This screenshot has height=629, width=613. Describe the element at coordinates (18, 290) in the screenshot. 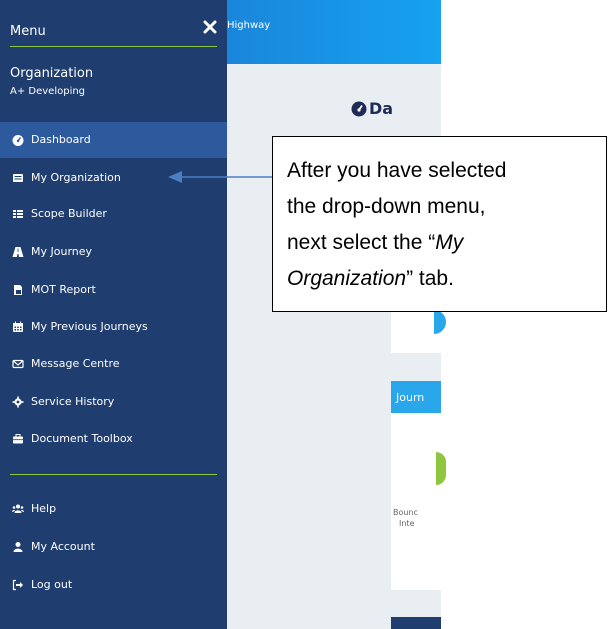

I see `report-icon` at that location.